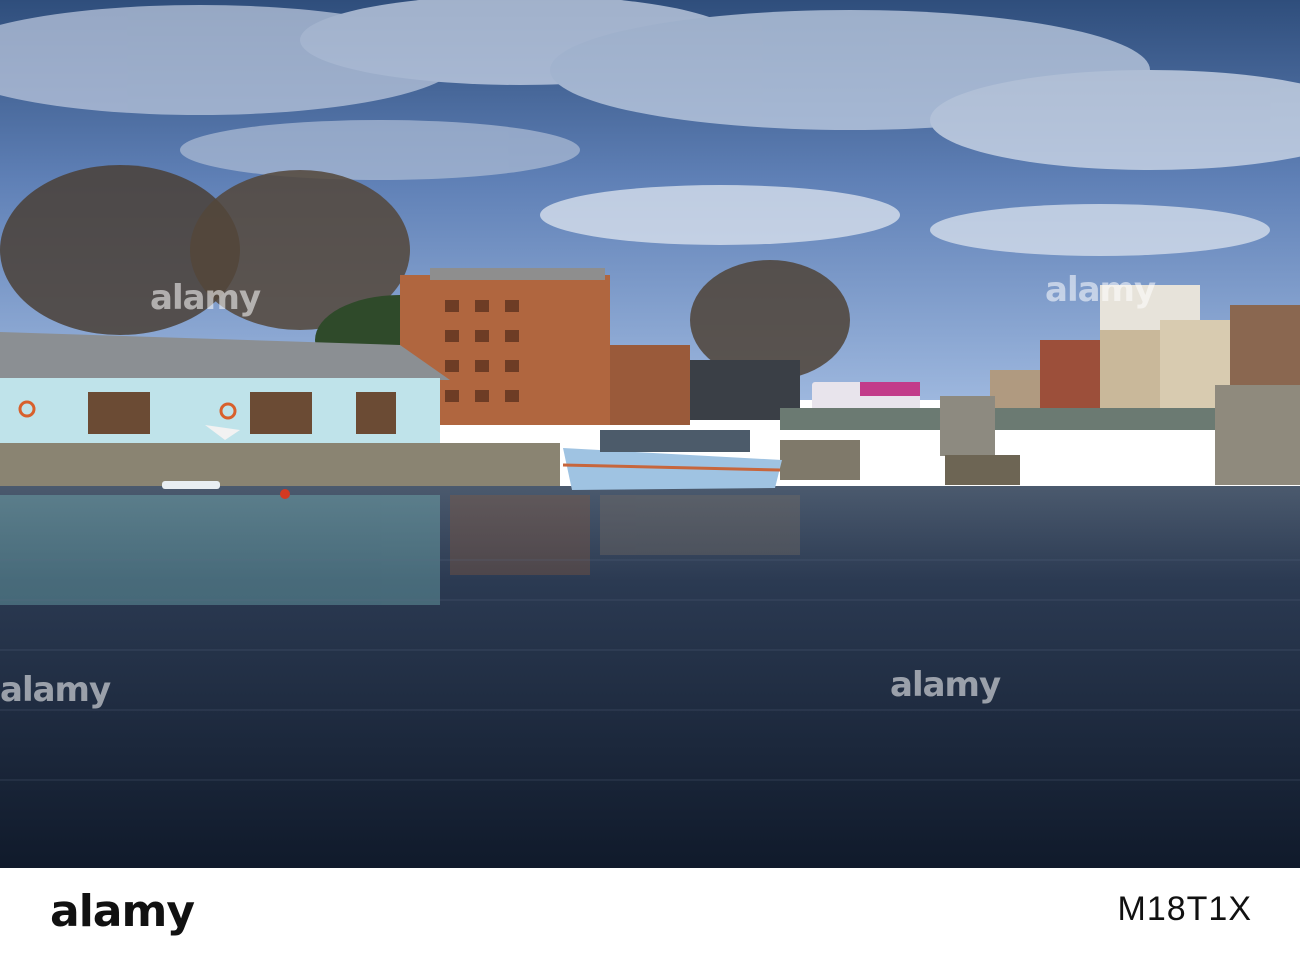 The height and width of the screenshot is (956, 1300). I want to click on bridge, so click(1000, 419).